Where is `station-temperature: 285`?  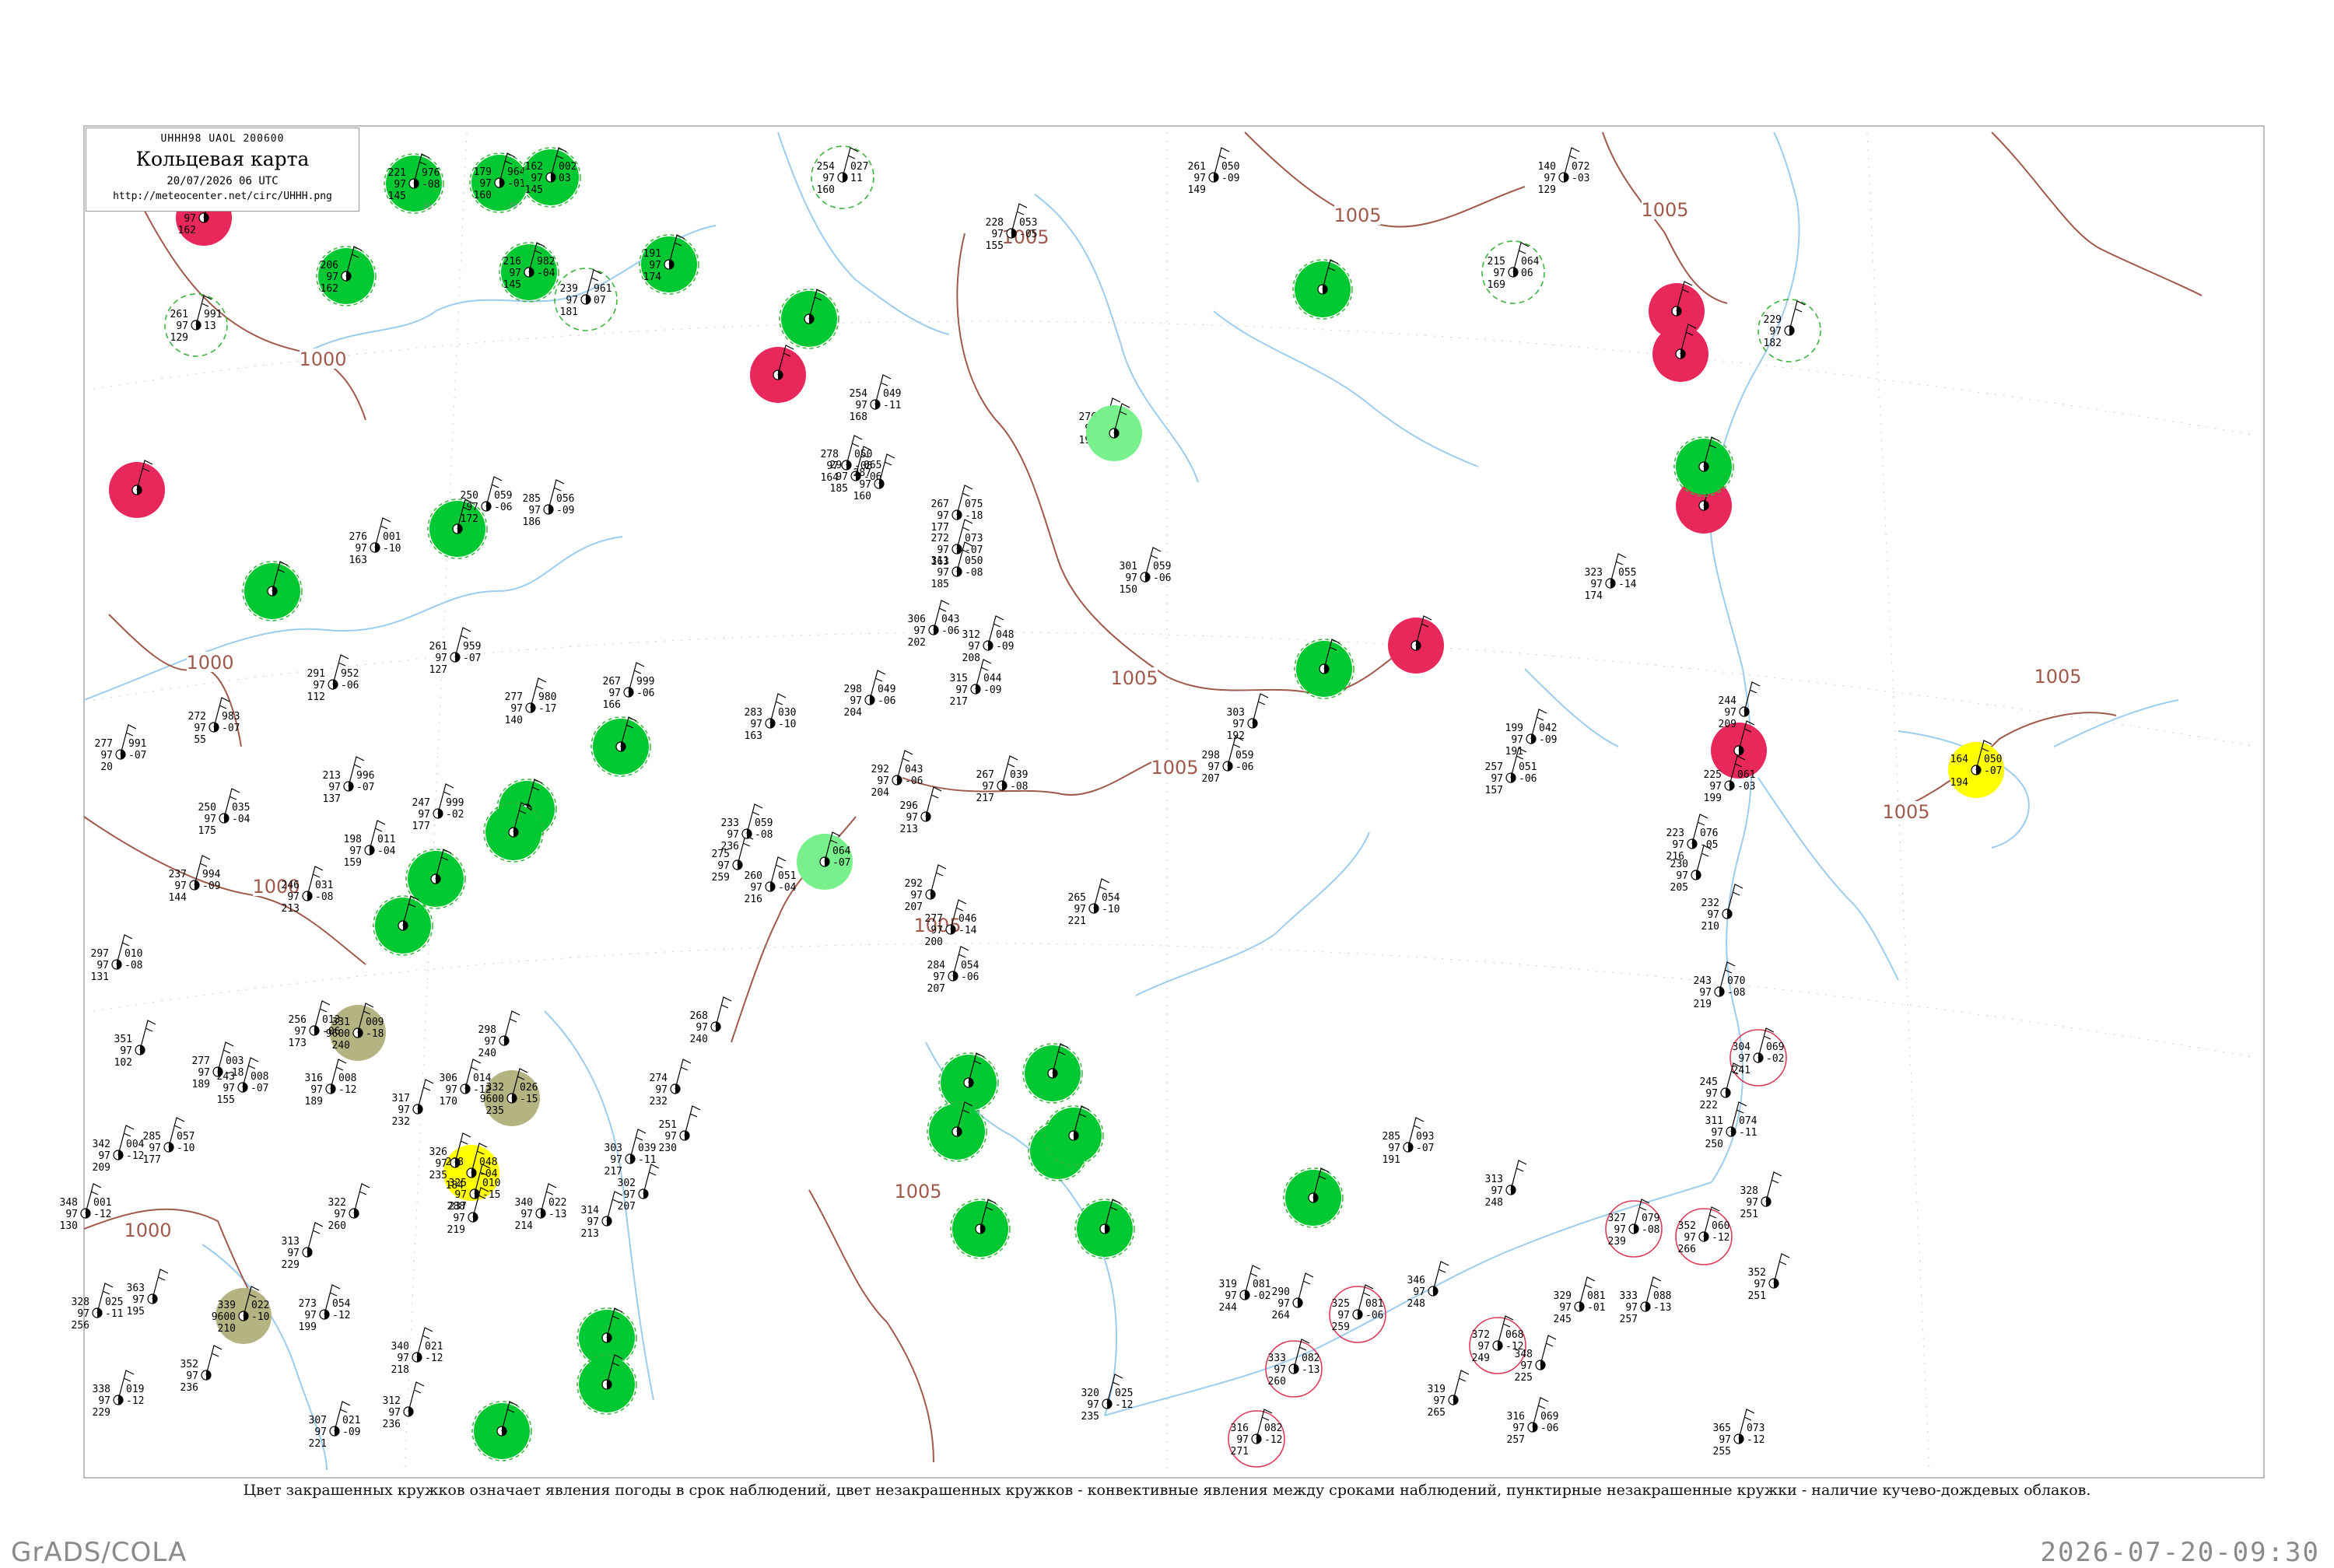
station-temperature: 285 is located at coordinates (152, 1137).